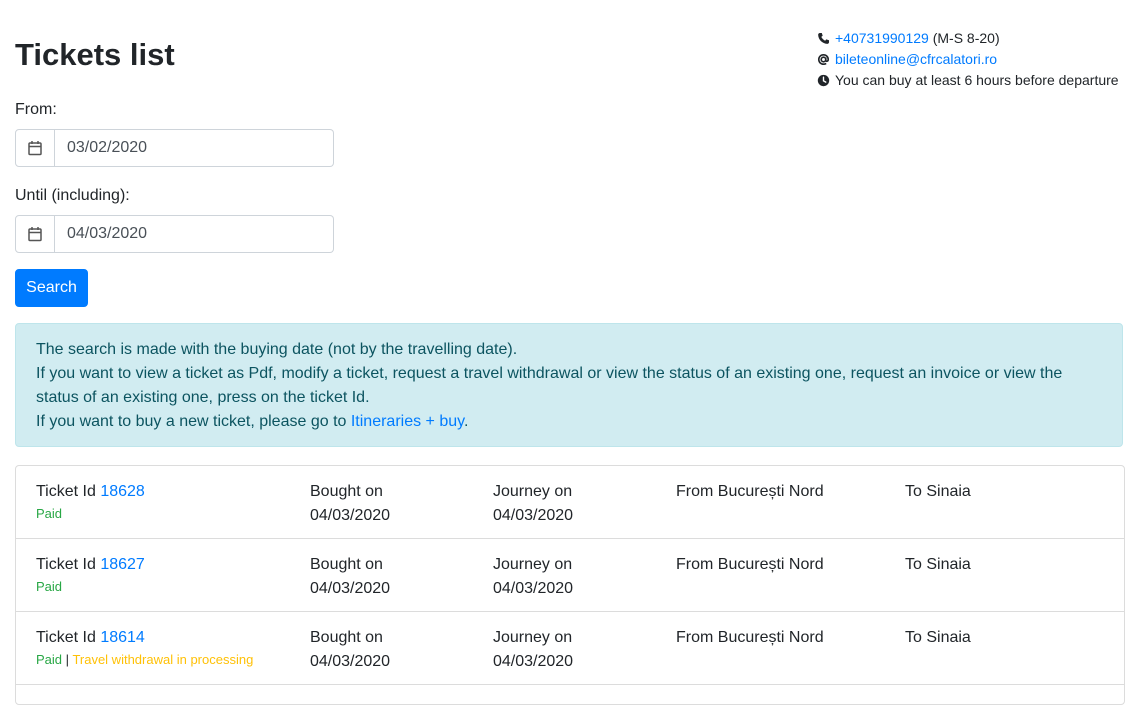 Image resolution: width=1133 pixels, height=705 pixels. Describe the element at coordinates (72, 195) in the screenshot. I see `until-label: Until (including):` at that location.